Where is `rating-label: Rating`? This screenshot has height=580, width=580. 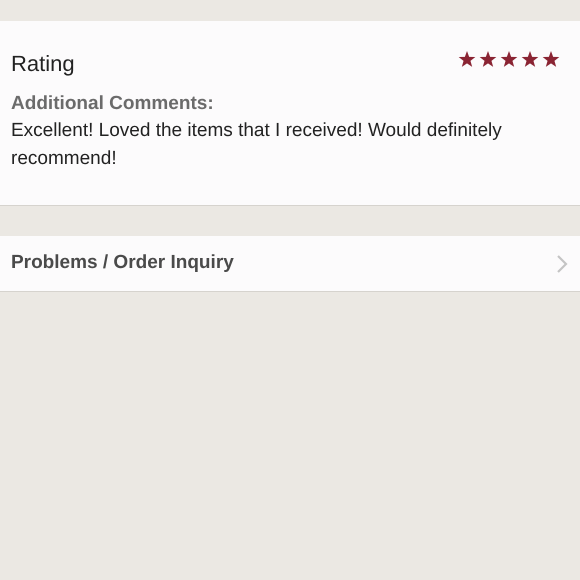
rating-label: Rating is located at coordinates (43, 64).